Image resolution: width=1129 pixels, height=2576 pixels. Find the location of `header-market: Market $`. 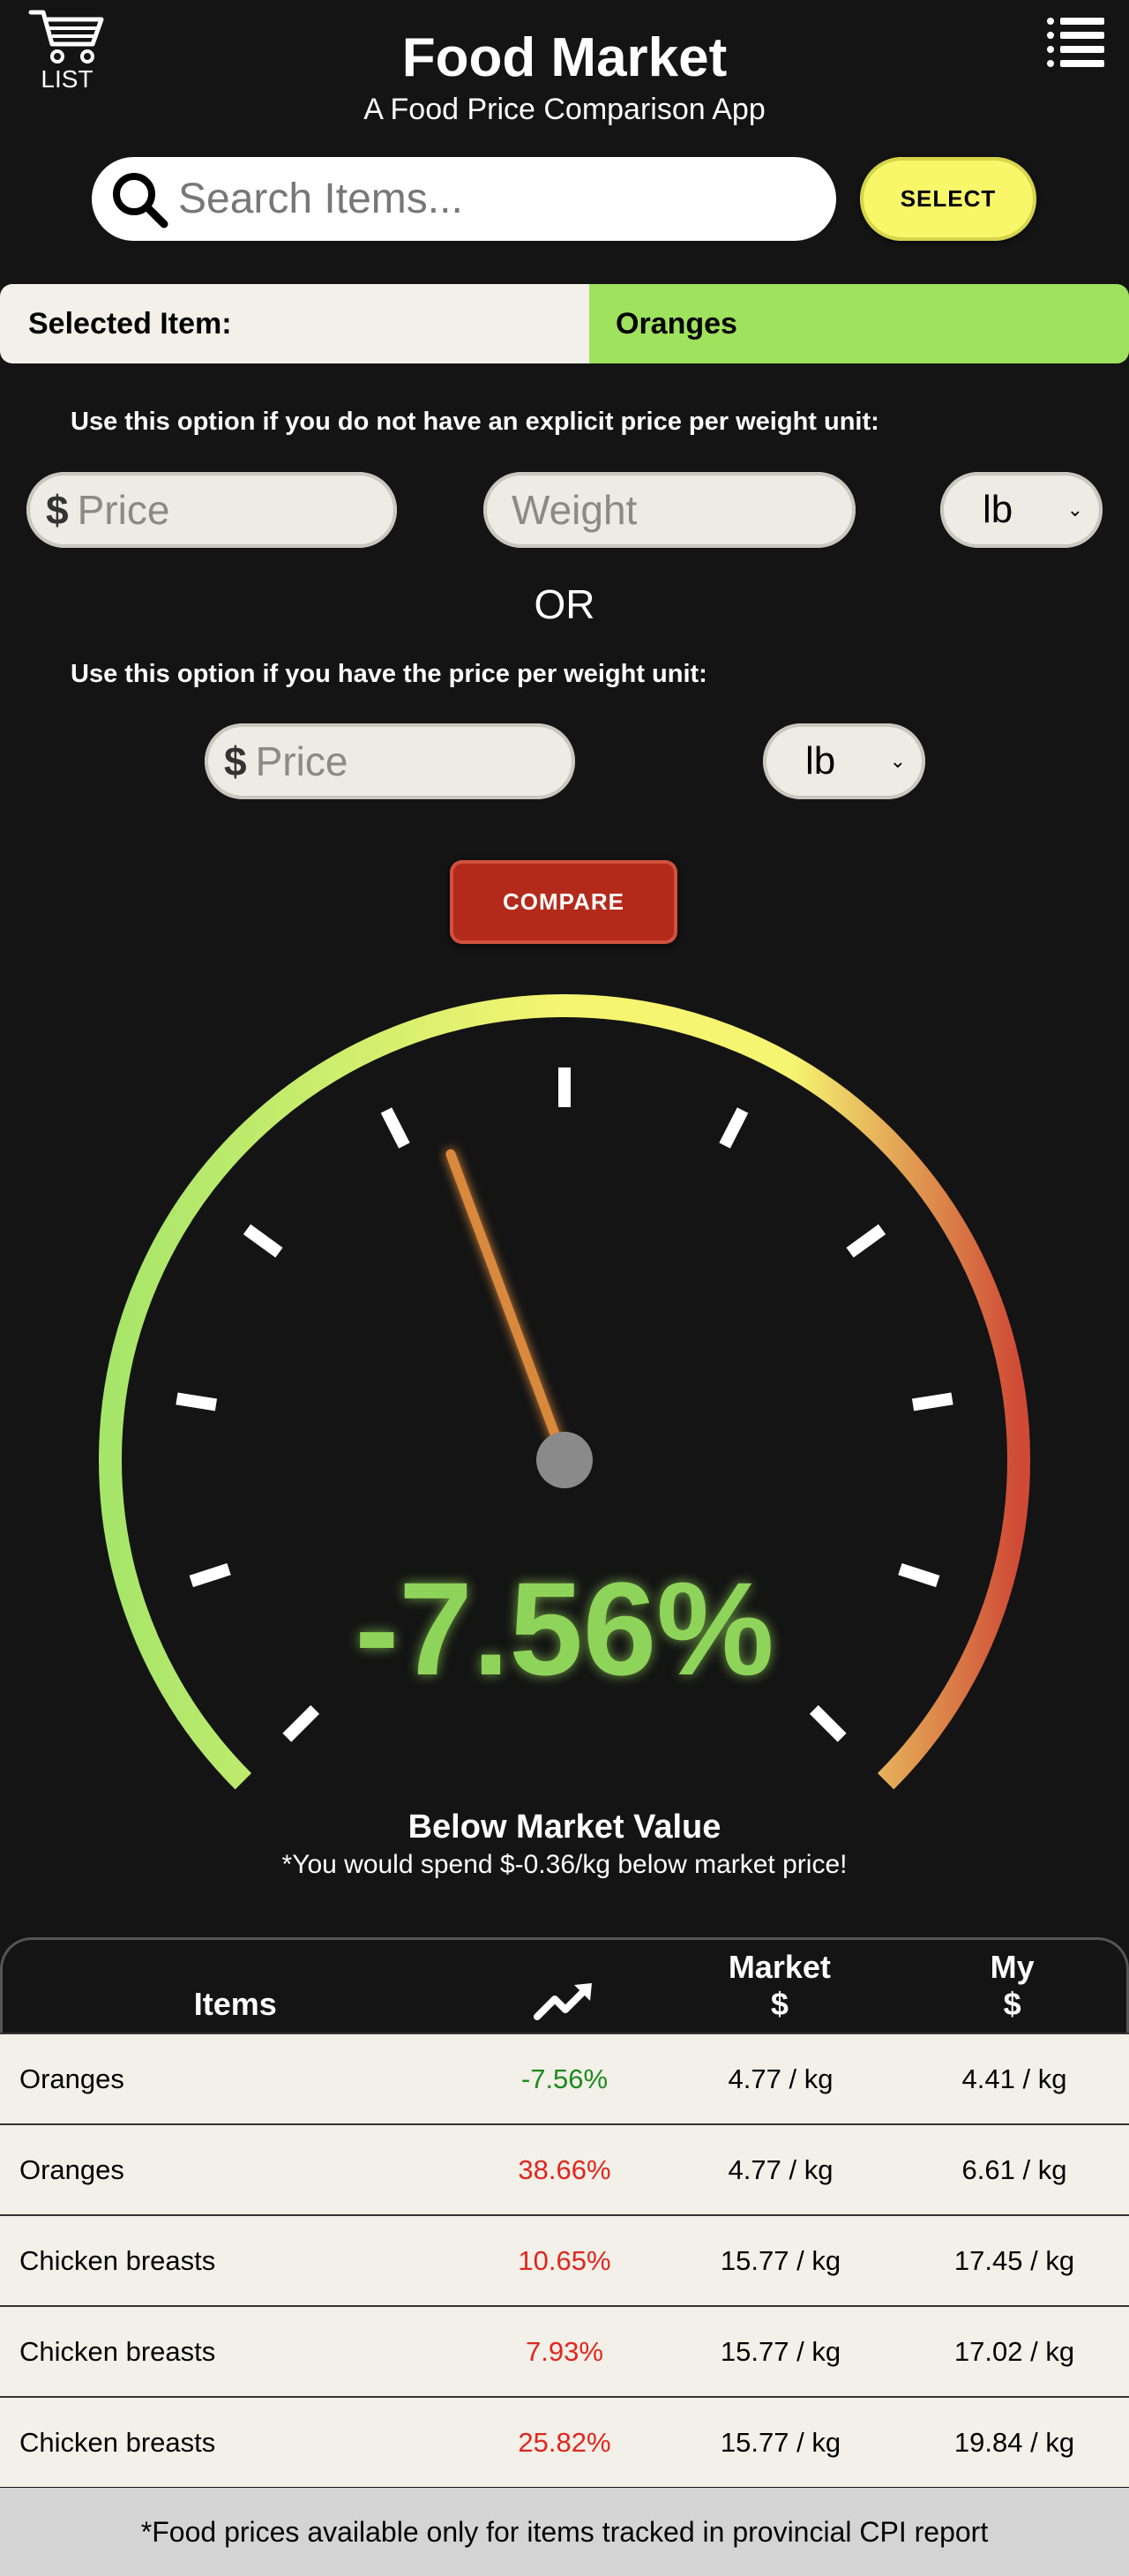

header-market: Market $ is located at coordinates (780, 1987).